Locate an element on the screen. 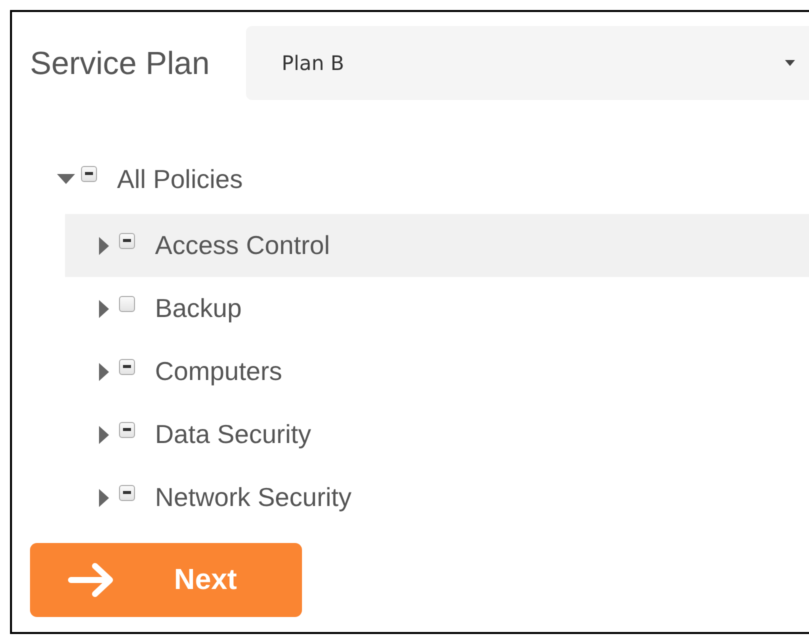 The width and height of the screenshot is (809, 639). tree-label: All Policies is located at coordinates (180, 179).